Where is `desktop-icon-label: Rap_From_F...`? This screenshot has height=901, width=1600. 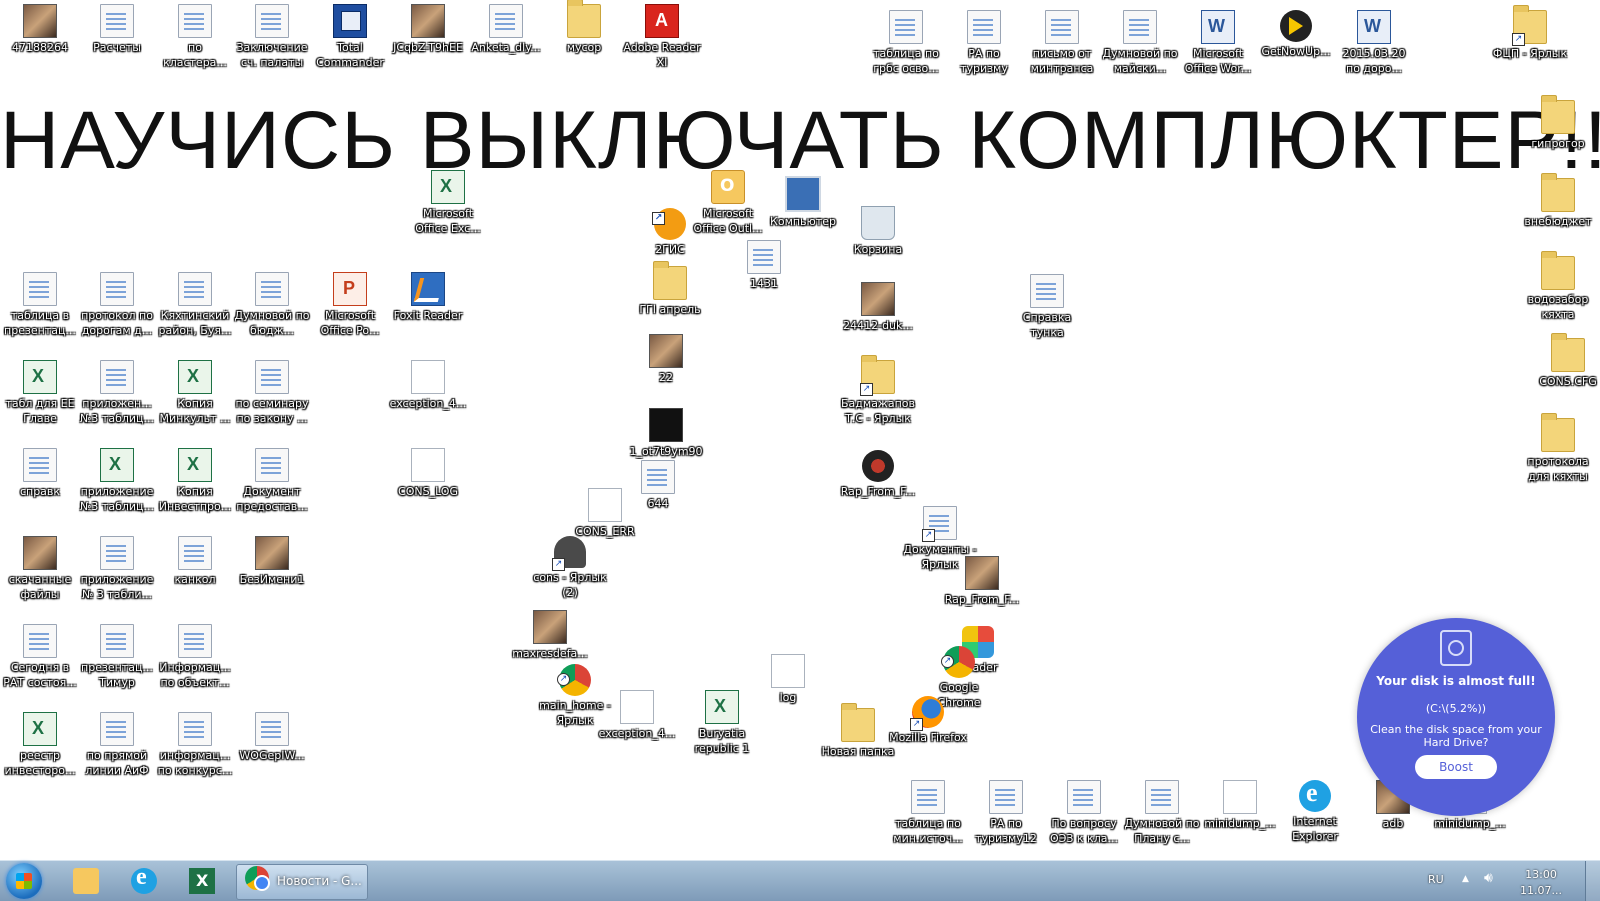 desktop-icon-label: Rap_From_F... is located at coordinates (982, 599).